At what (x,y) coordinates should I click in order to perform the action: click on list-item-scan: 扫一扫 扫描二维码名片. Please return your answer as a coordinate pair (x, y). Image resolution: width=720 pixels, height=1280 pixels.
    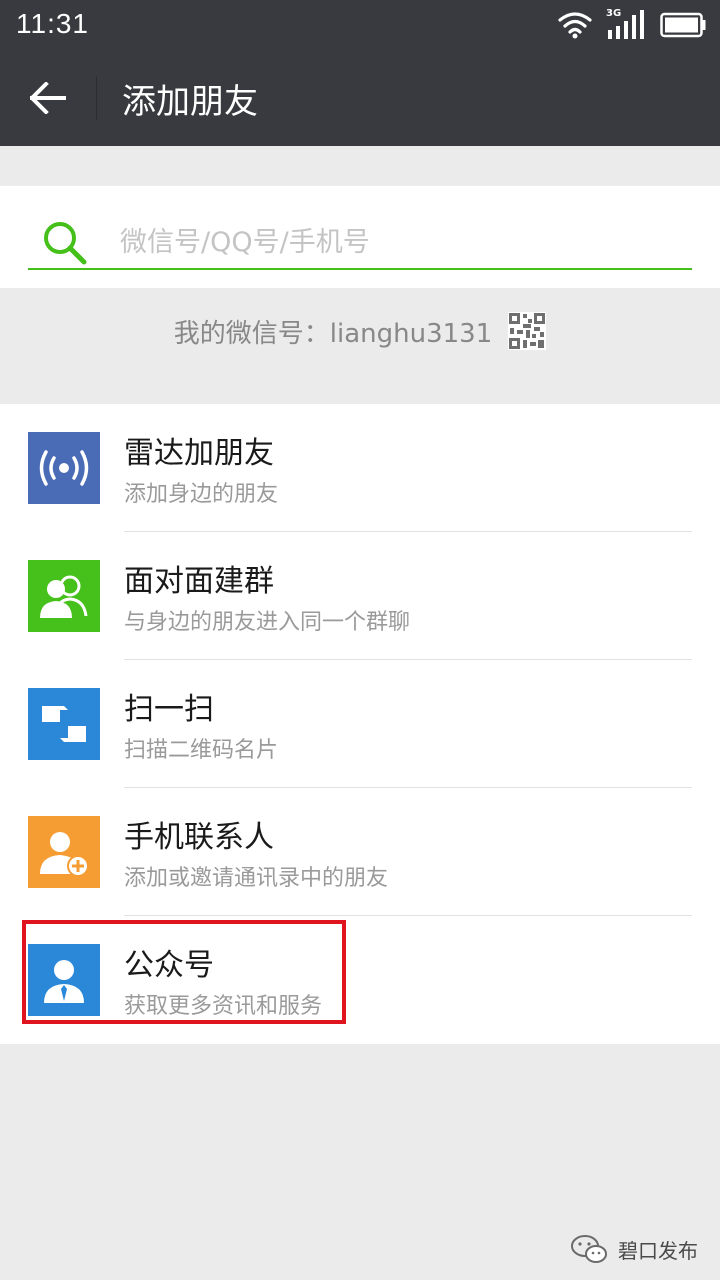
    Looking at the image, I should click on (360, 724).